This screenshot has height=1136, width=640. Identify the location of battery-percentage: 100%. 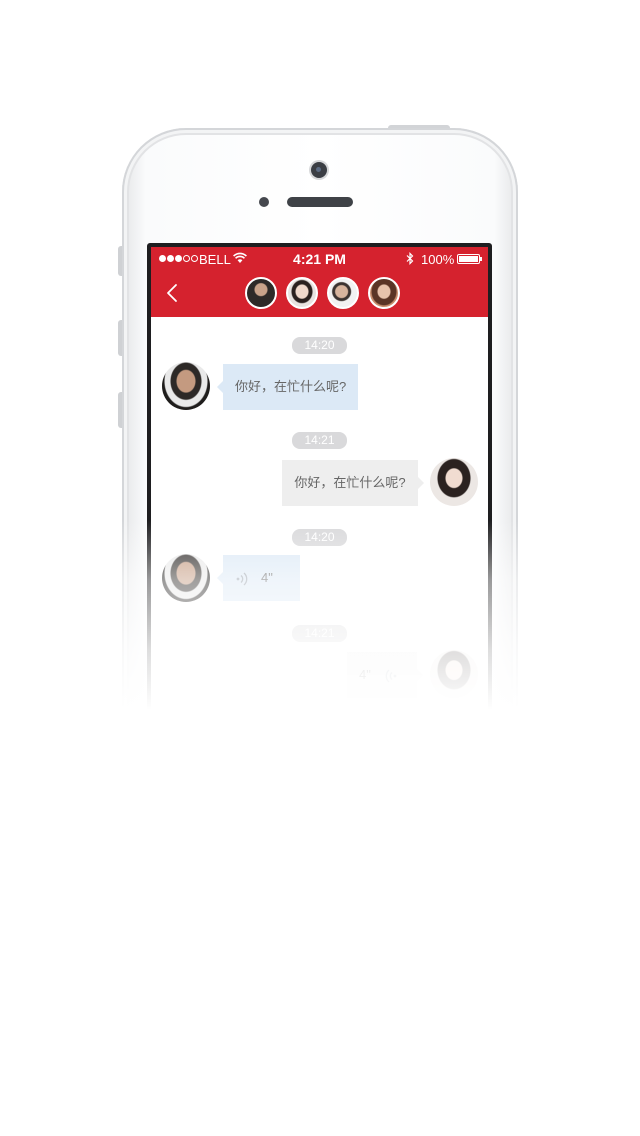
(438, 259).